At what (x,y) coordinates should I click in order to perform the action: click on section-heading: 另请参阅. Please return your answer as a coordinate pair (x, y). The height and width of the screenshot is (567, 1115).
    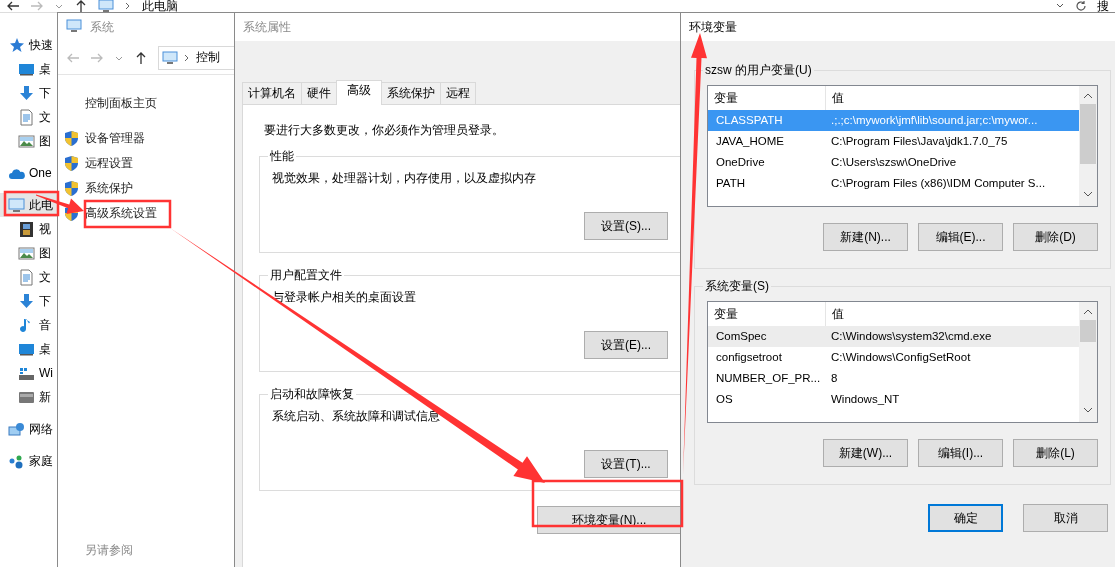
    Looking at the image, I should click on (109, 550).